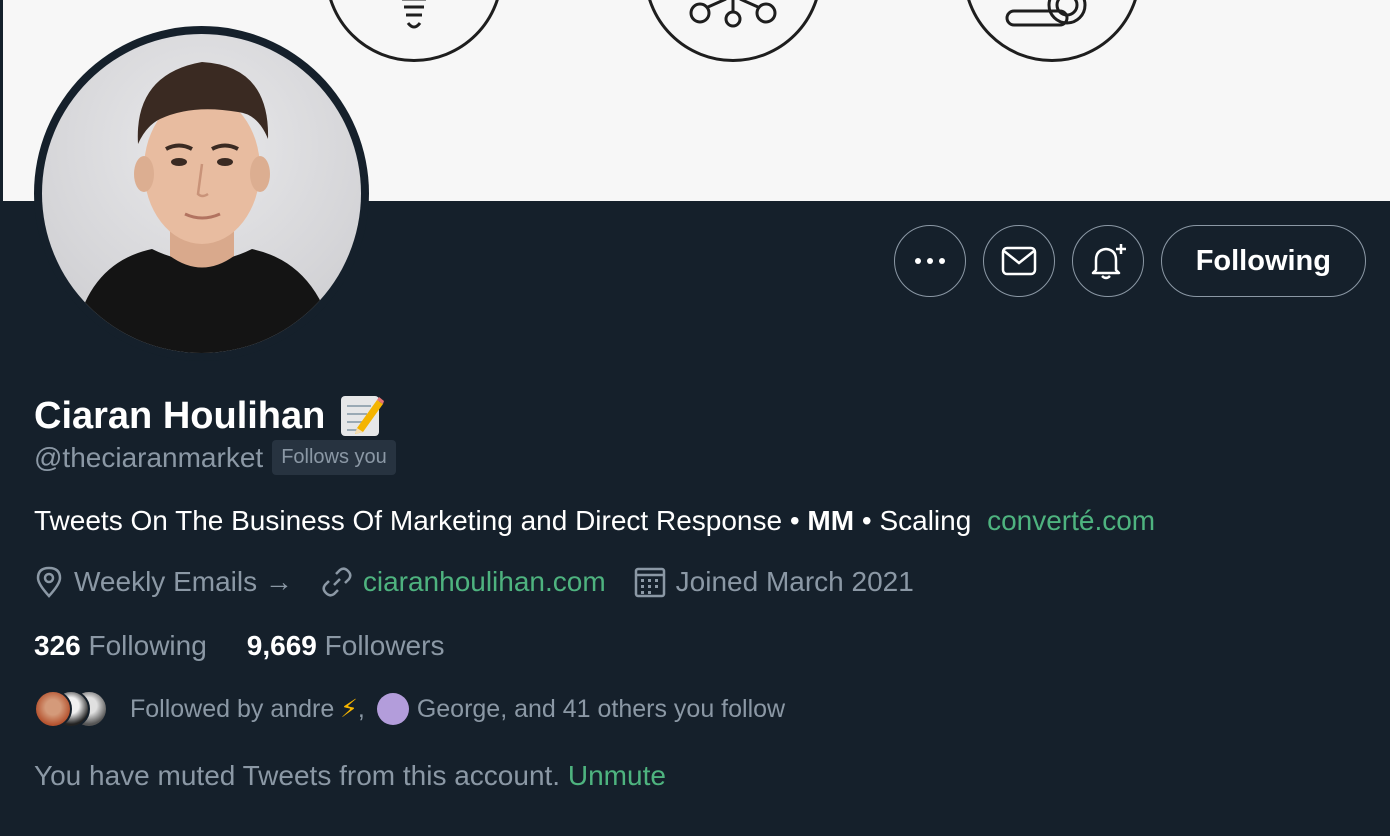 This screenshot has height=836, width=1390. I want to click on lightning-icon: ⚡, so click(349, 709).